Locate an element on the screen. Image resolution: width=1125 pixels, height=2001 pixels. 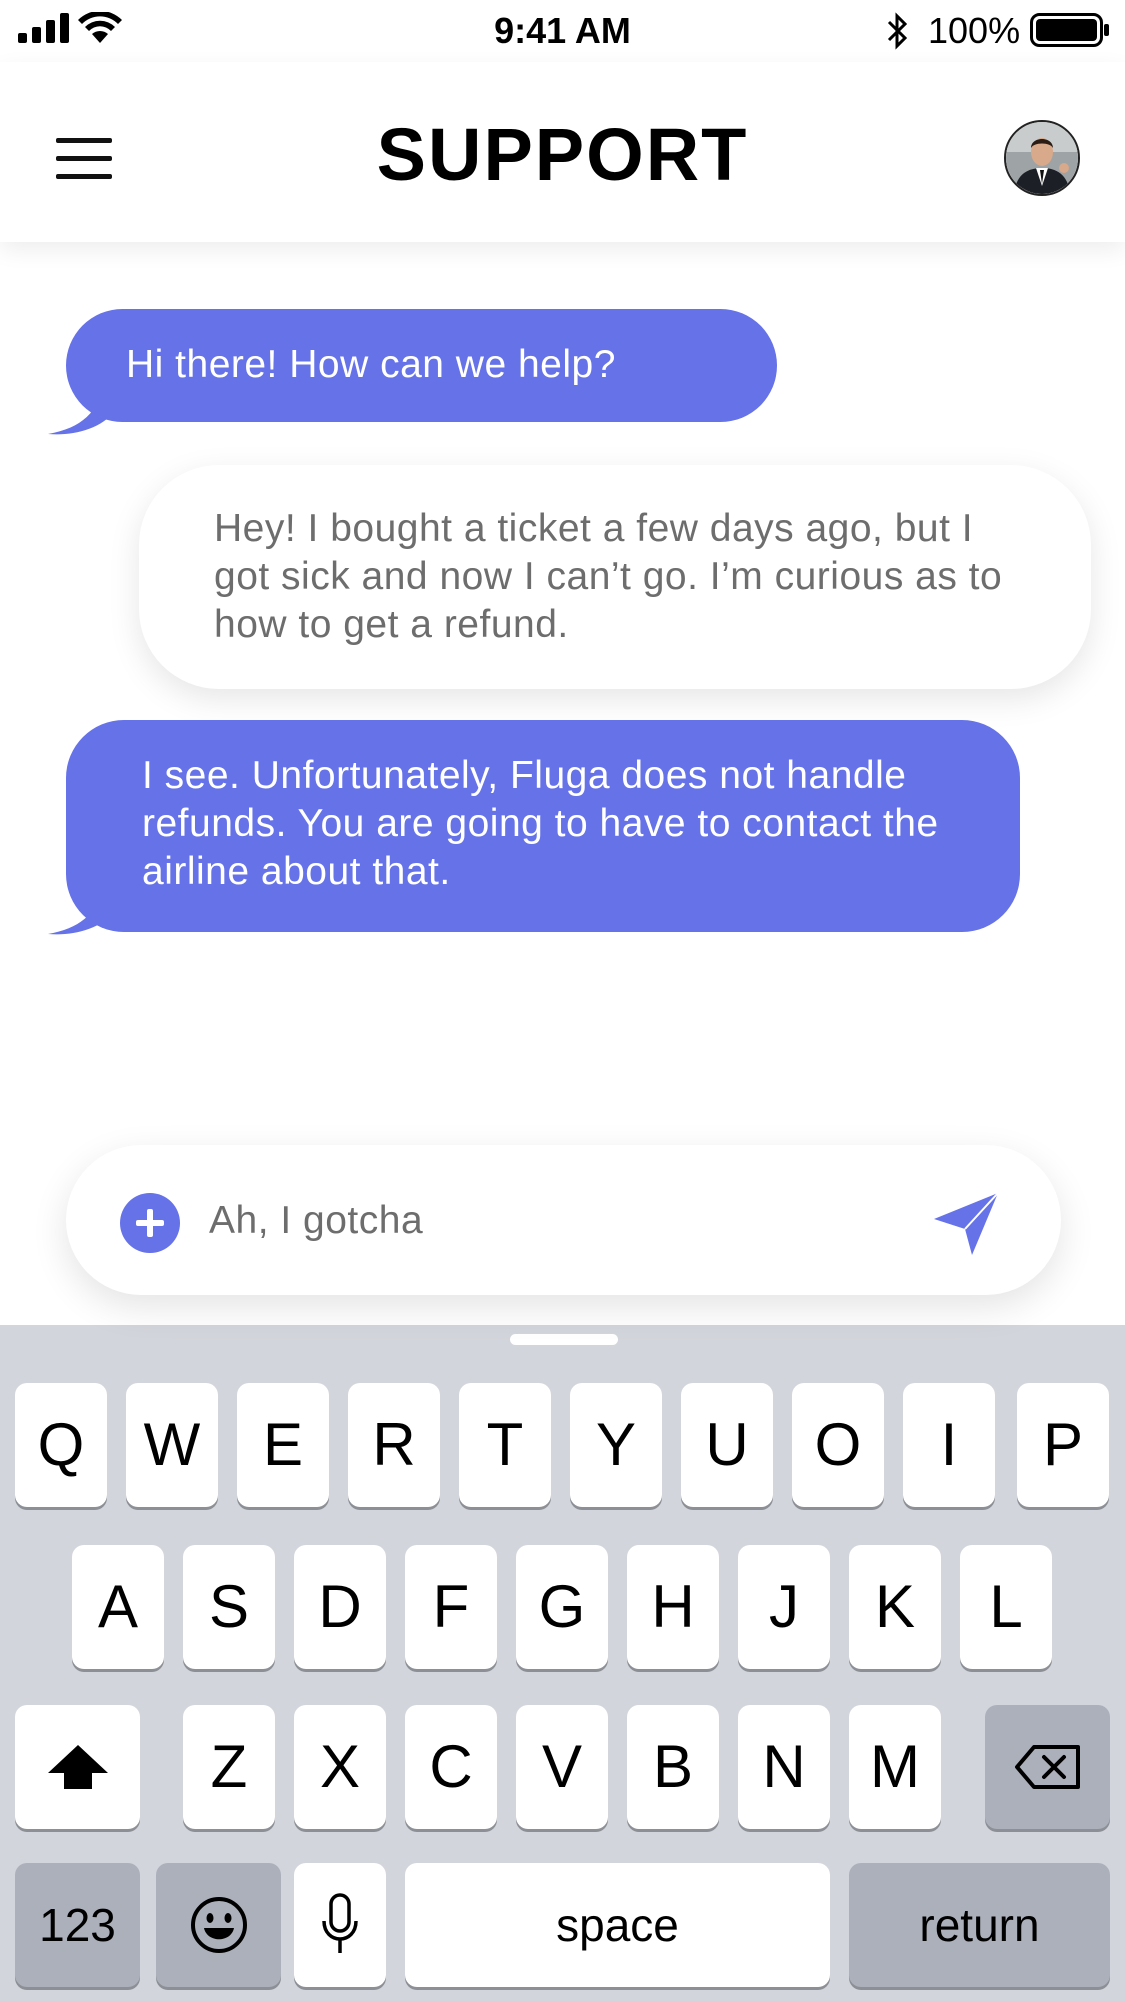
key-d: D is located at coordinates (340, 1607).